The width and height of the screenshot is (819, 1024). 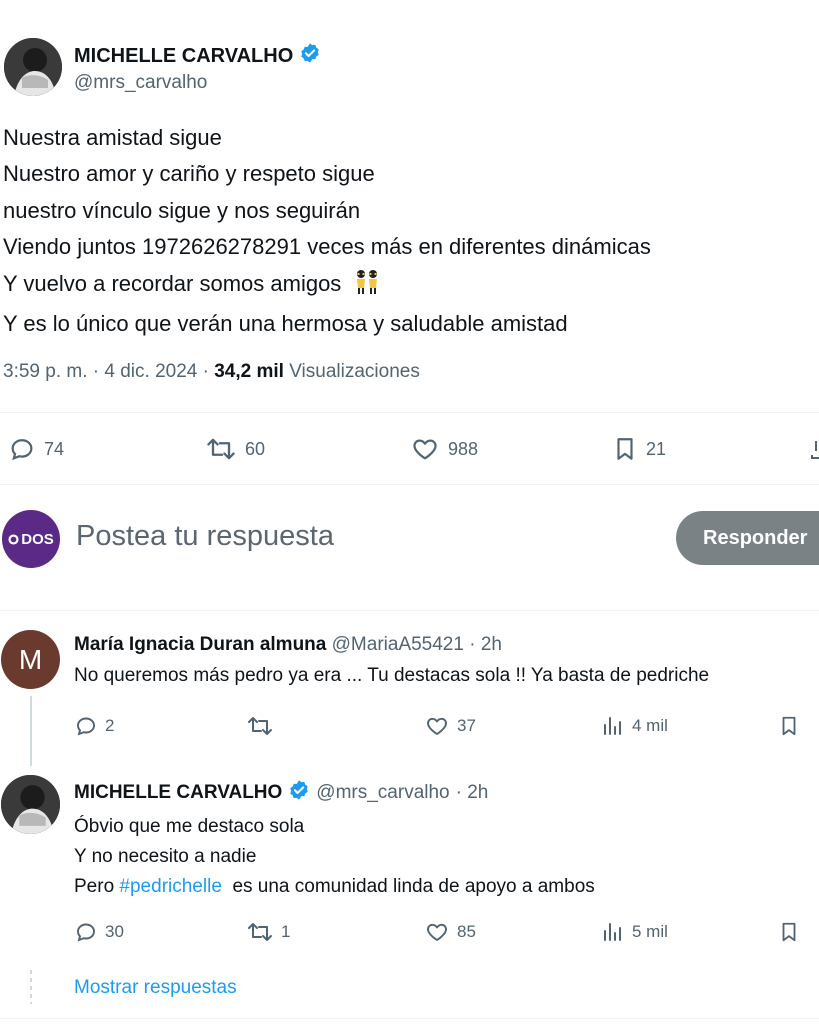 I want to click on like-action: 37, so click(x=450, y=726).